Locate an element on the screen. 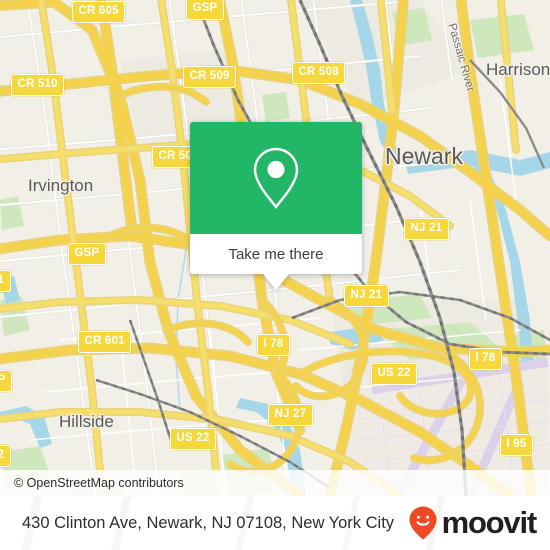 This screenshot has width=550, height=550. moovit-brand: moovit is located at coordinates (473, 522).